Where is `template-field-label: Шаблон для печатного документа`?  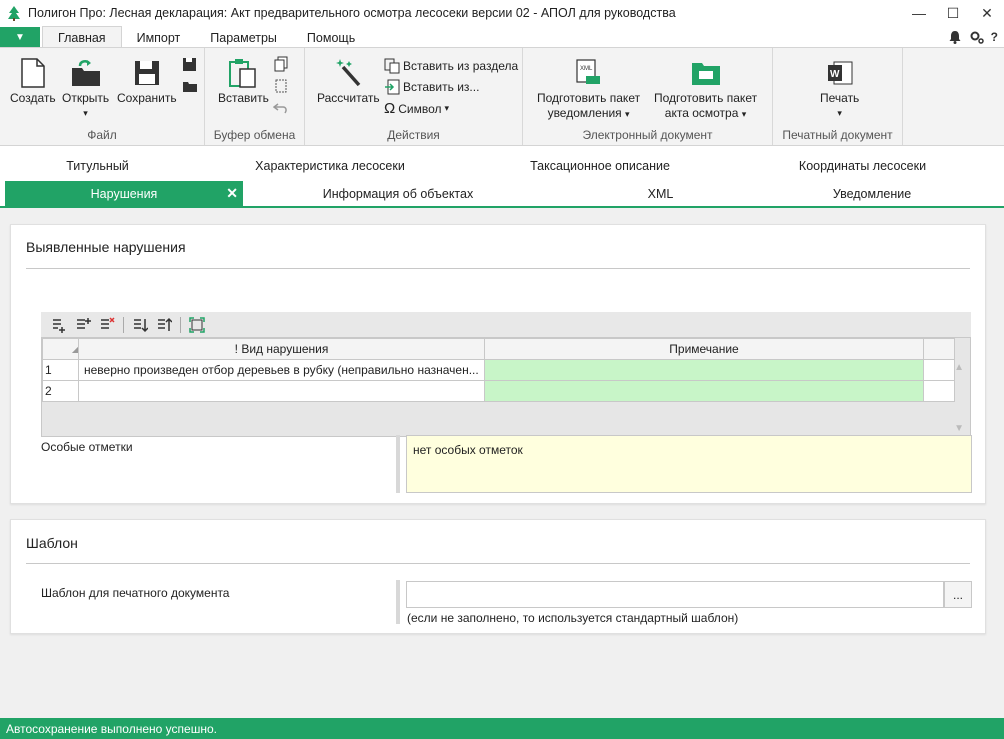 template-field-label: Шаблон для печатного документа is located at coordinates (135, 593).